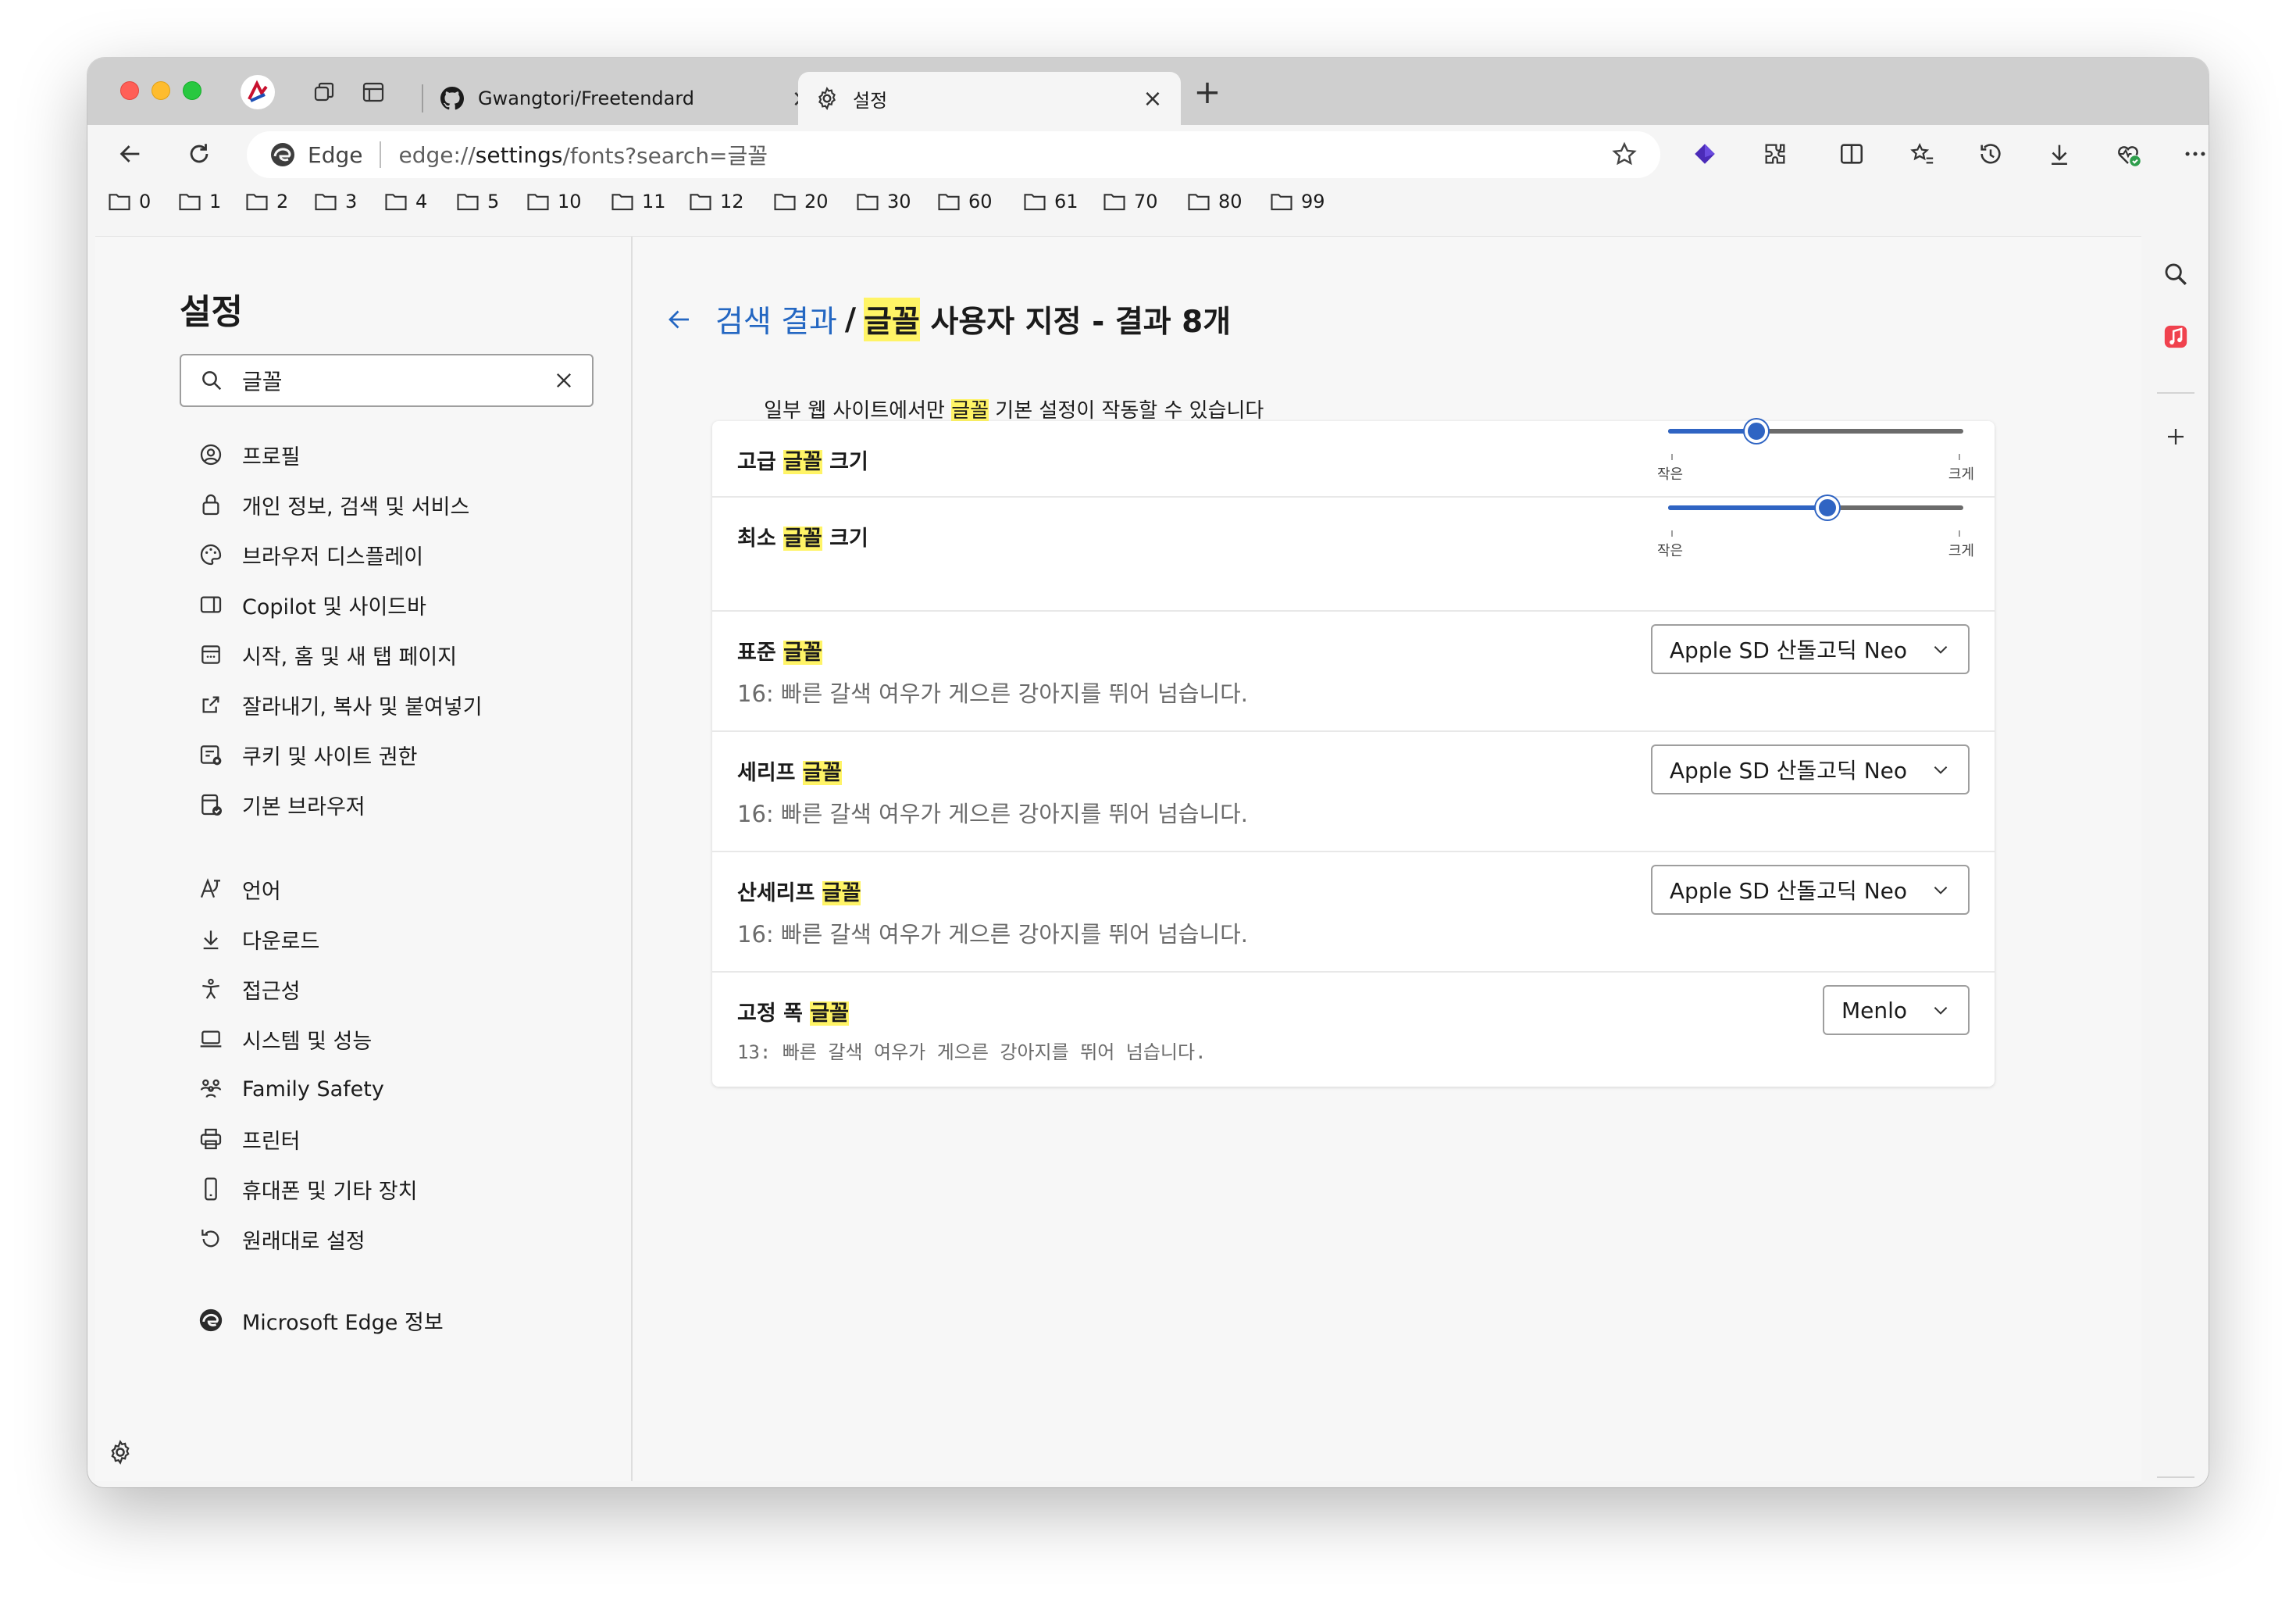  I want to click on sidebar-item-family: Family Safety, so click(290, 1089).